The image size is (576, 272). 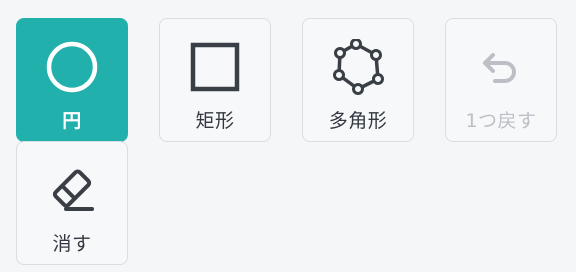 I want to click on circle-tool-label: 円, so click(x=72, y=121).